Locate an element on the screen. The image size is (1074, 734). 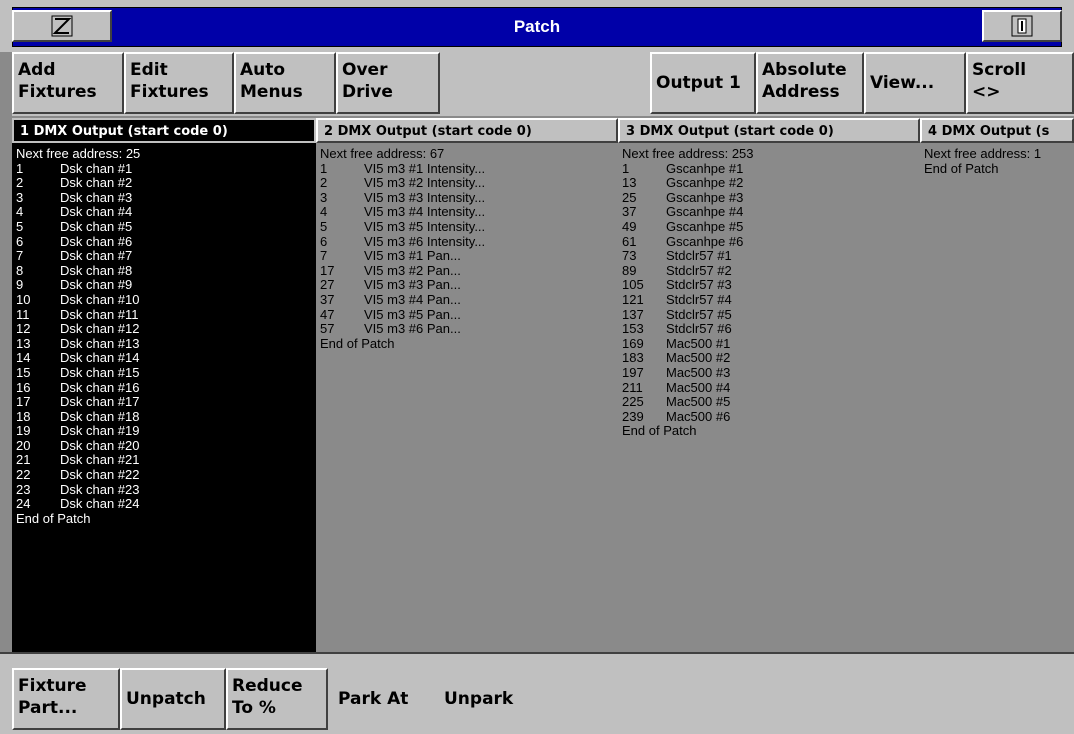
scroll-bar-icon is located at coordinates (1022, 26).